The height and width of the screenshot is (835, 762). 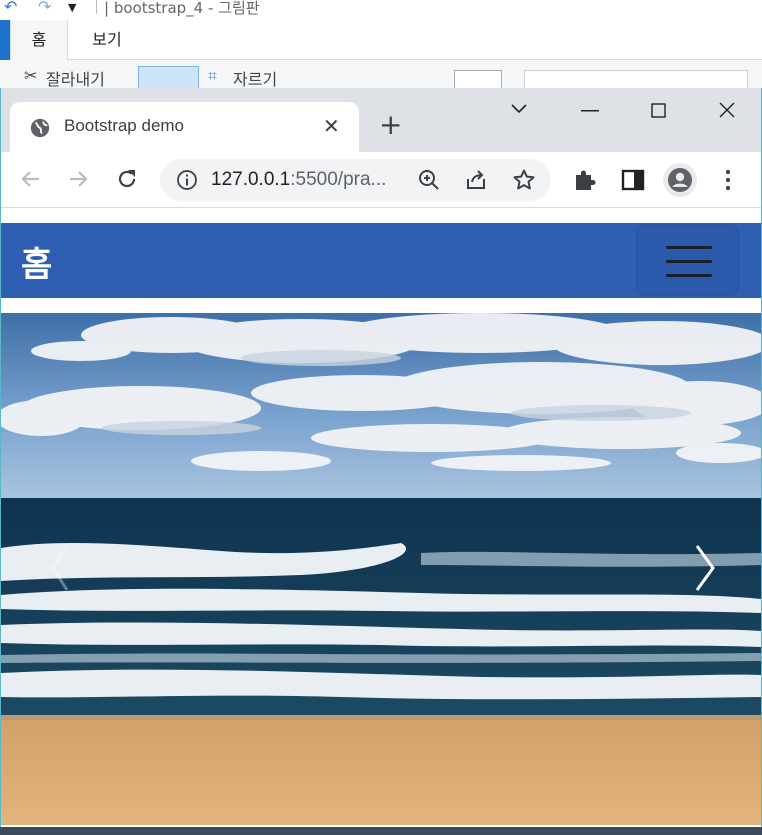 What do you see at coordinates (5, 40) in the screenshot?
I see `paint-file-menu` at bounding box center [5, 40].